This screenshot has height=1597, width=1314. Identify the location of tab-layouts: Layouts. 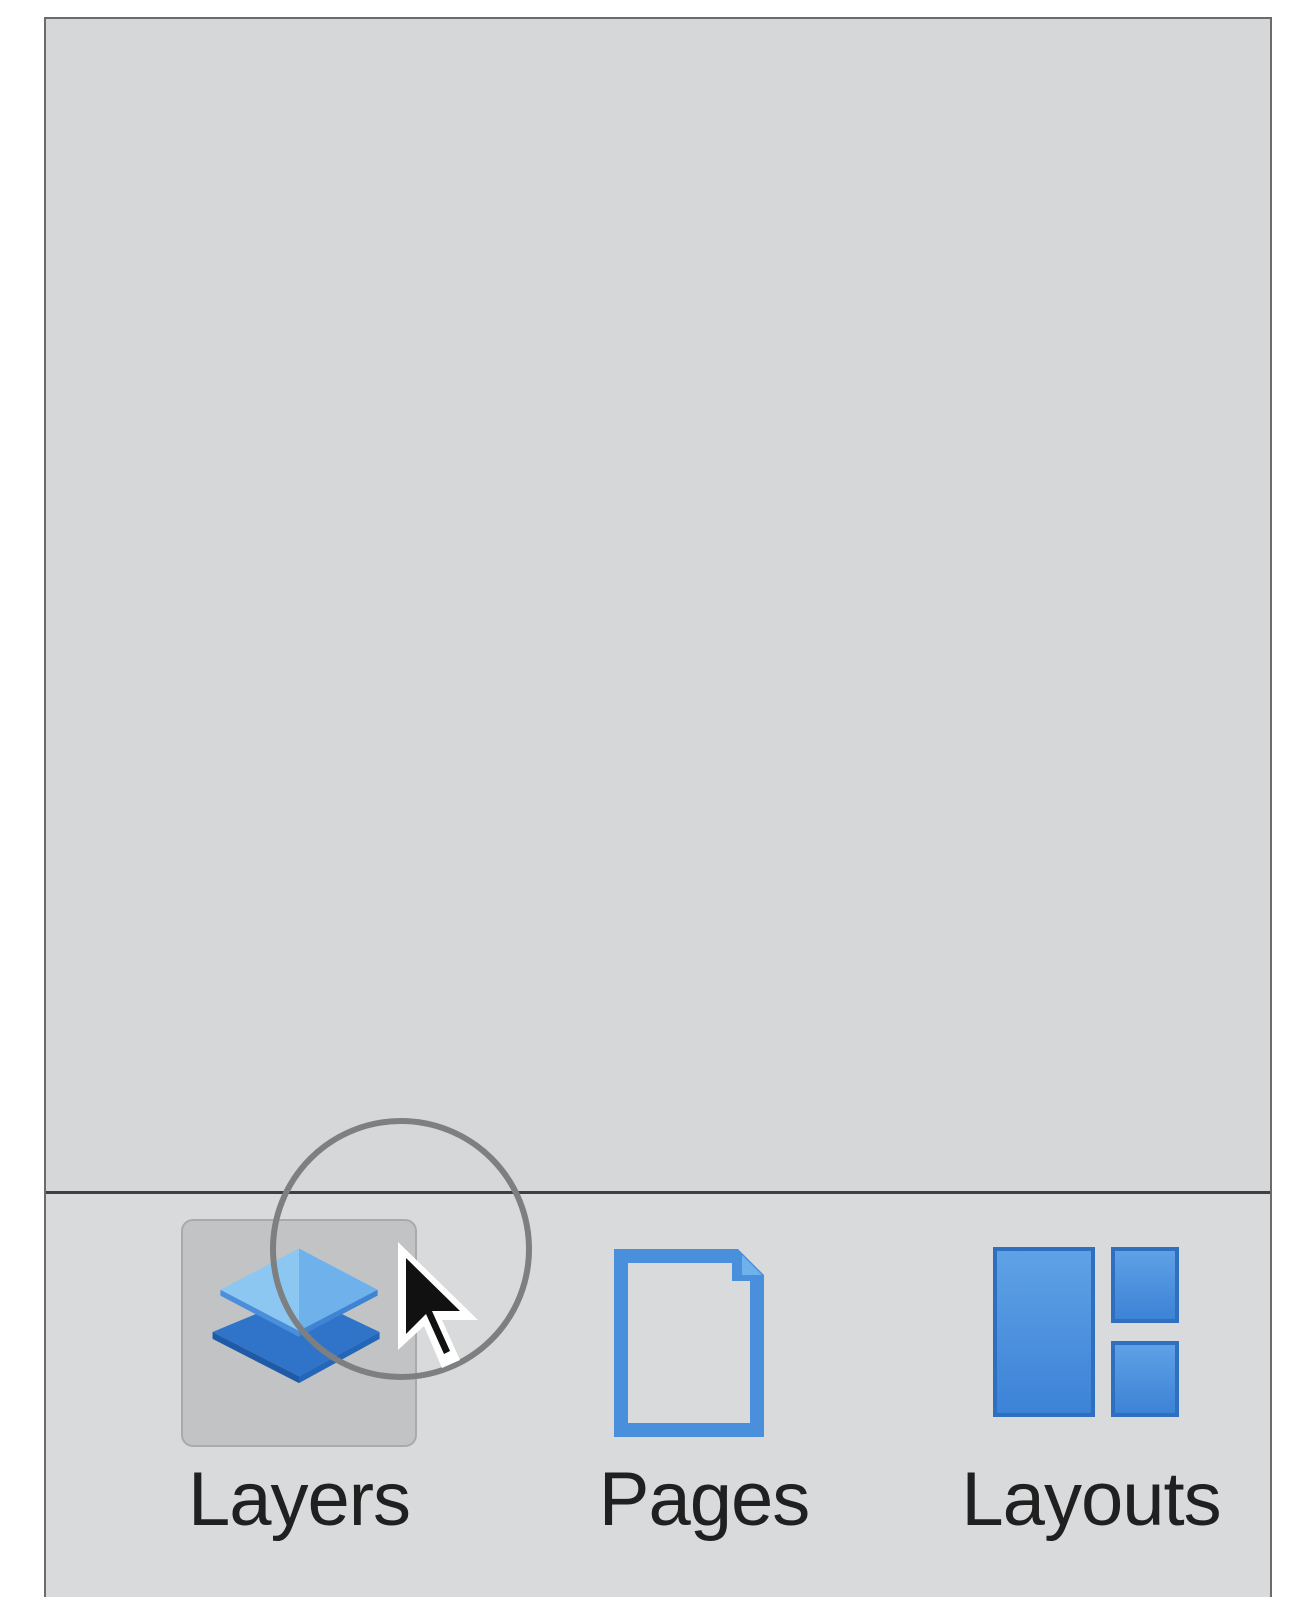
(1091, 1395).